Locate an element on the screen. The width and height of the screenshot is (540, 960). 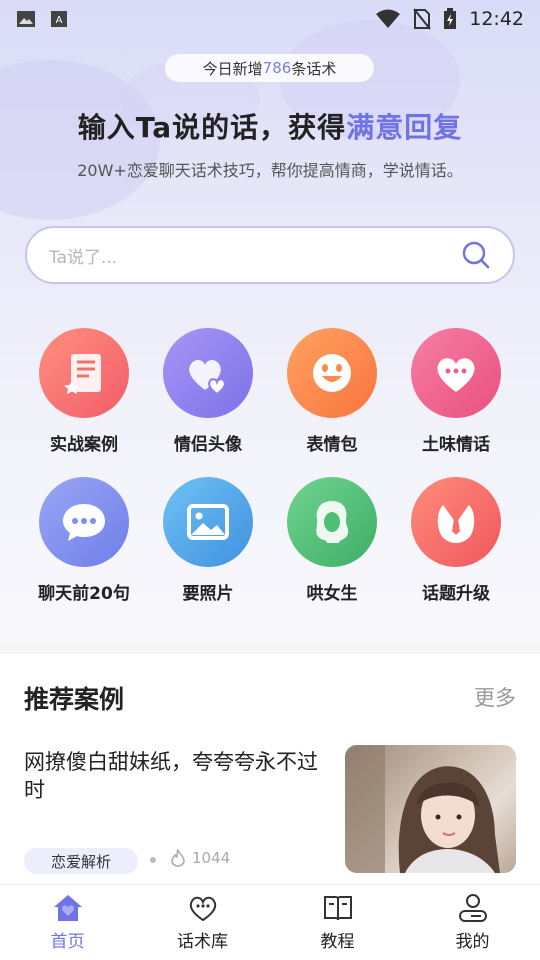
book-icon is located at coordinates (337, 908).